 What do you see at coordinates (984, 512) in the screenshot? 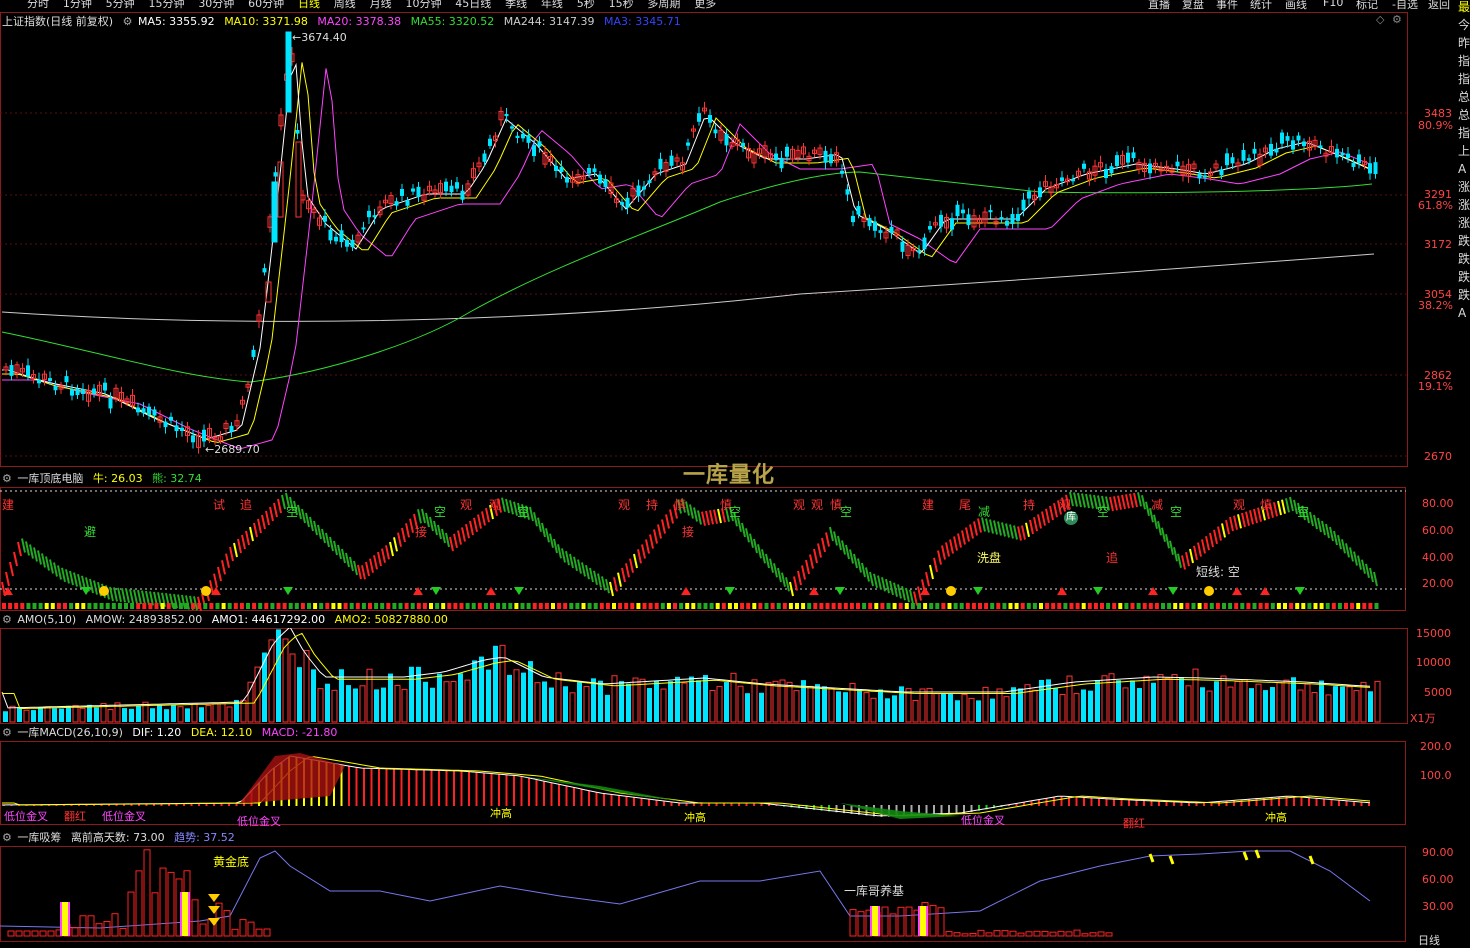
I see `signal-label: 减` at bounding box center [984, 512].